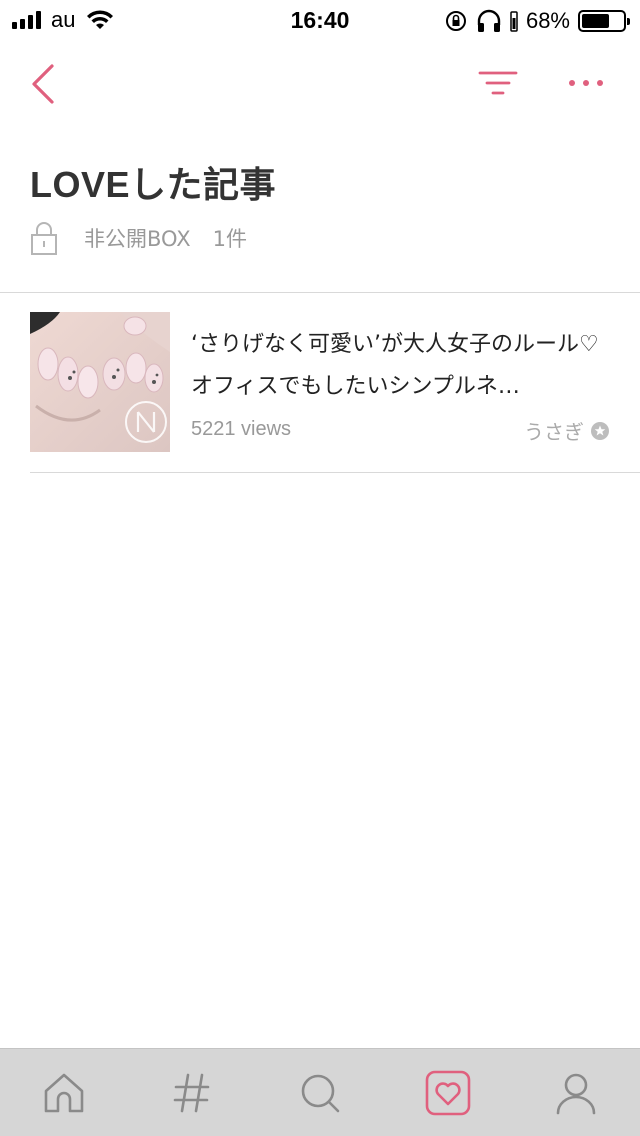  I want to click on hashtag-icon, so click(191, 1093).